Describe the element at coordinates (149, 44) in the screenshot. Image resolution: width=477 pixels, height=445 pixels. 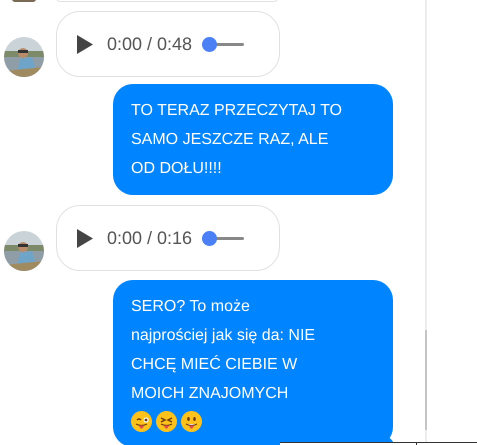
I see `audio-time: 0:00 / 0:48` at that location.